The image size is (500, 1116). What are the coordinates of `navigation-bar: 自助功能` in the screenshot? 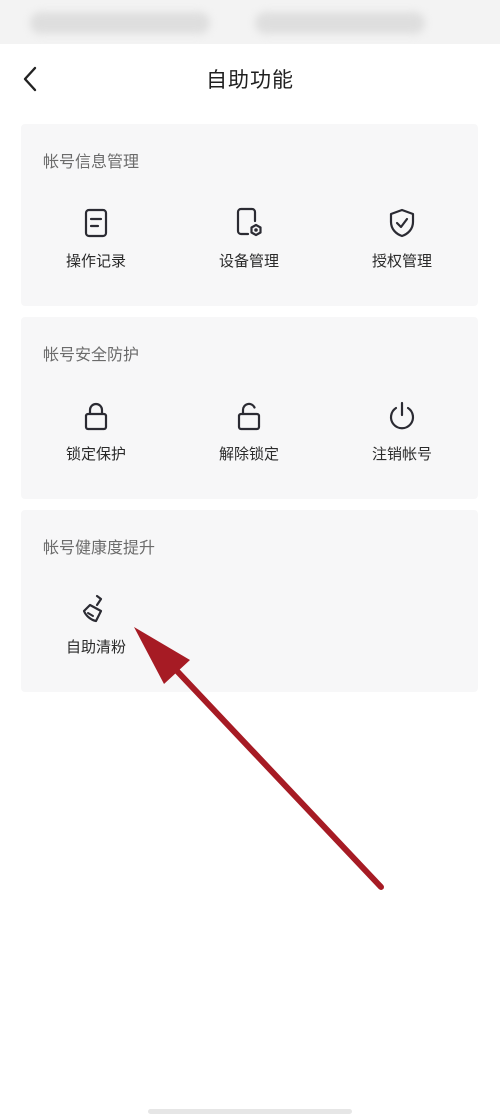 It's located at (250, 79).